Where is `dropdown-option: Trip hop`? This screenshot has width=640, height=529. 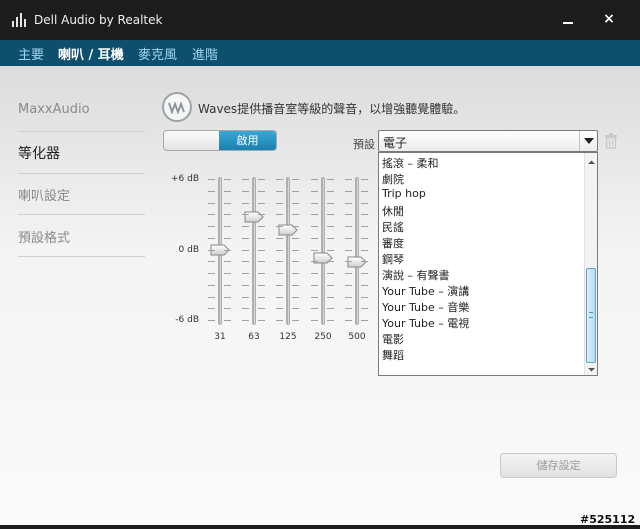 dropdown-option: Trip hop is located at coordinates (404, 193).